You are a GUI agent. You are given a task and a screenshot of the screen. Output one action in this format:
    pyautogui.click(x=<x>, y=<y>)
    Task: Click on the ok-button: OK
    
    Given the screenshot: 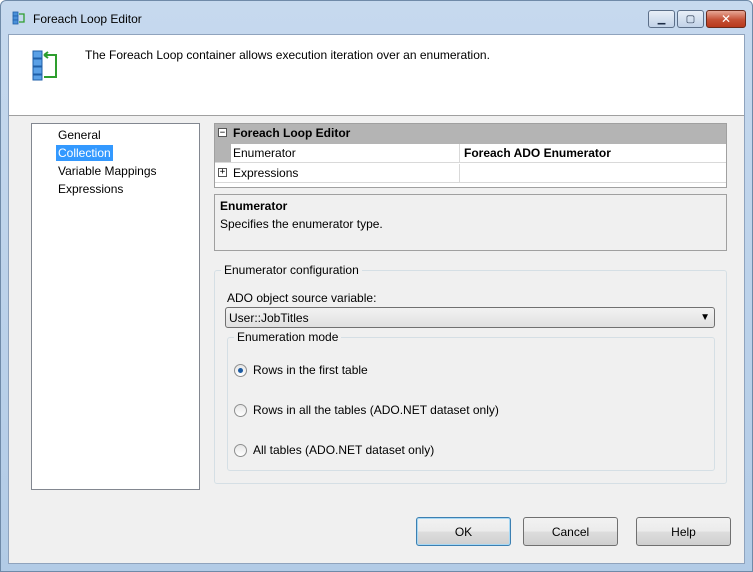 What is the action you would take?
    pyautogui.click(x=463, y=531)
    